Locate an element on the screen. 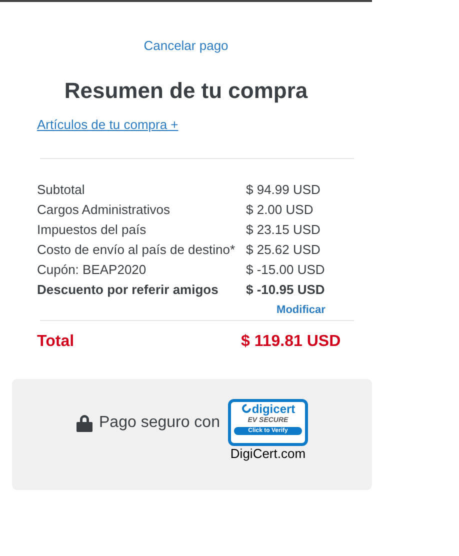 The width and height of the screenshot is (459, 556). cancel-link: Cancelar pago is located at coordinates (186, 46).